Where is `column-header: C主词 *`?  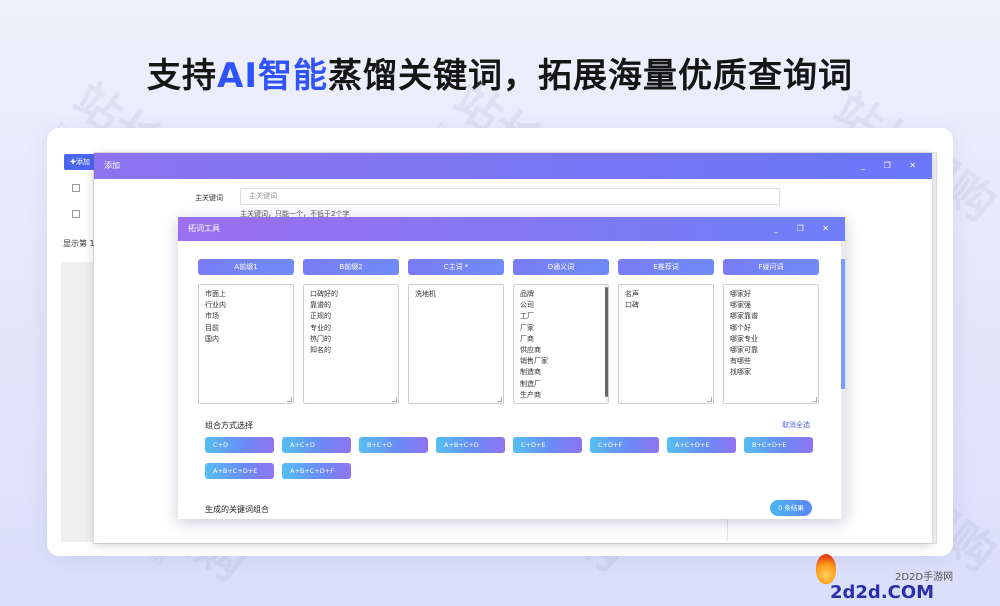
column-header: C主词 * is located at coordinates (456, 267).